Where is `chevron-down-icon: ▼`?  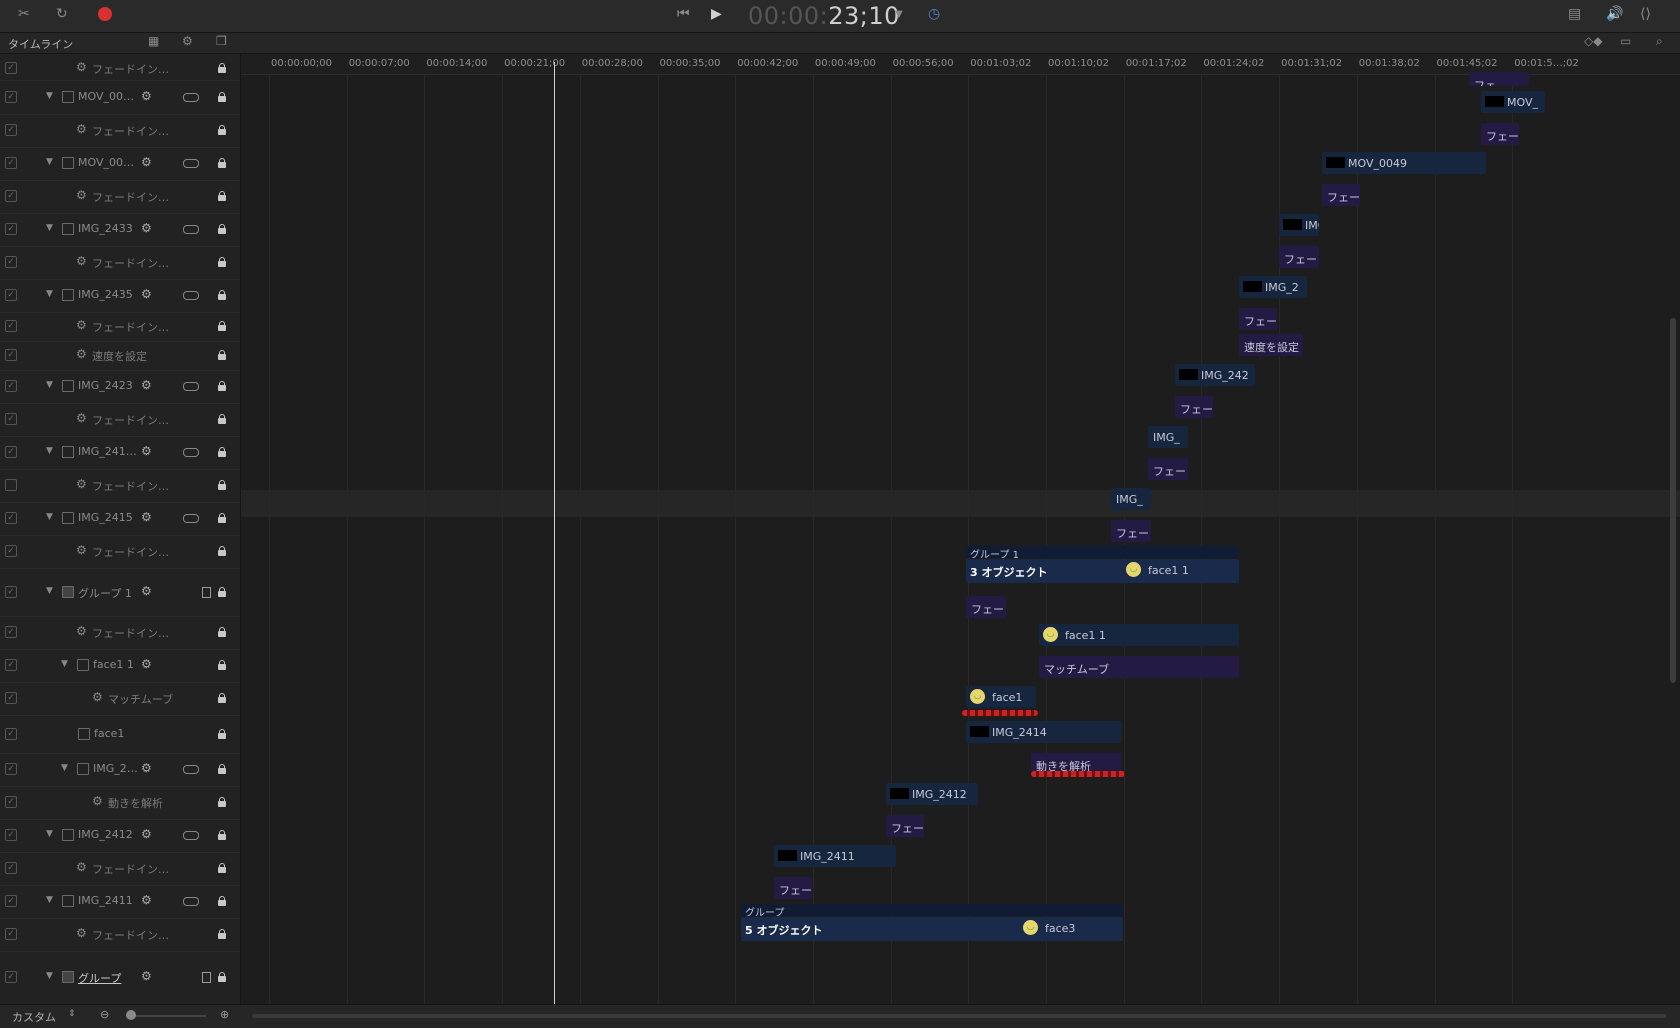 chevron-down-icon: ▼ is located at coordinates (899, 14).